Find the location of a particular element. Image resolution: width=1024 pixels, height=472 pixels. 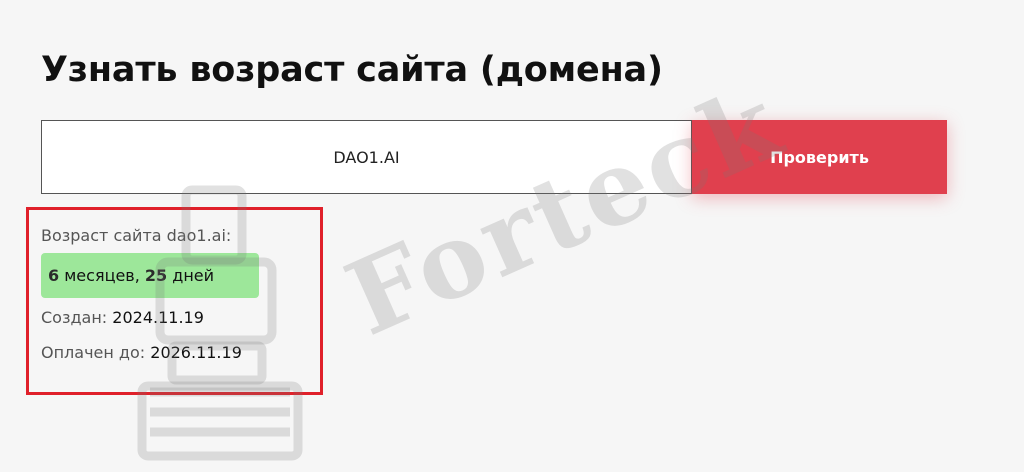

created-date: 2024.11.19 is located at coordinates (158, 317).